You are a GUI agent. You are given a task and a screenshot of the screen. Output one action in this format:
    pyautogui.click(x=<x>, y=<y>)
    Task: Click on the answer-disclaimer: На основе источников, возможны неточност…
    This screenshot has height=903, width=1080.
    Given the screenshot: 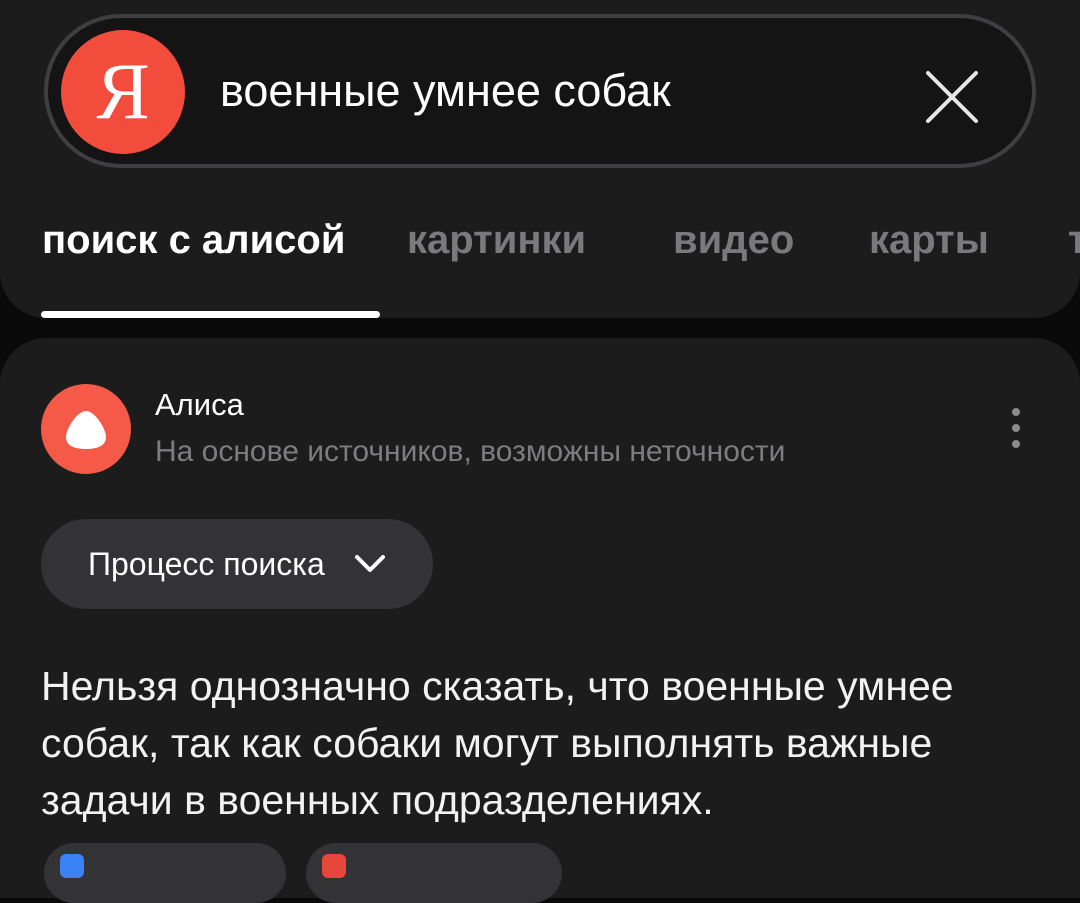 What is the action you would take?
    pyautogui.click(x=470, y=451)
    